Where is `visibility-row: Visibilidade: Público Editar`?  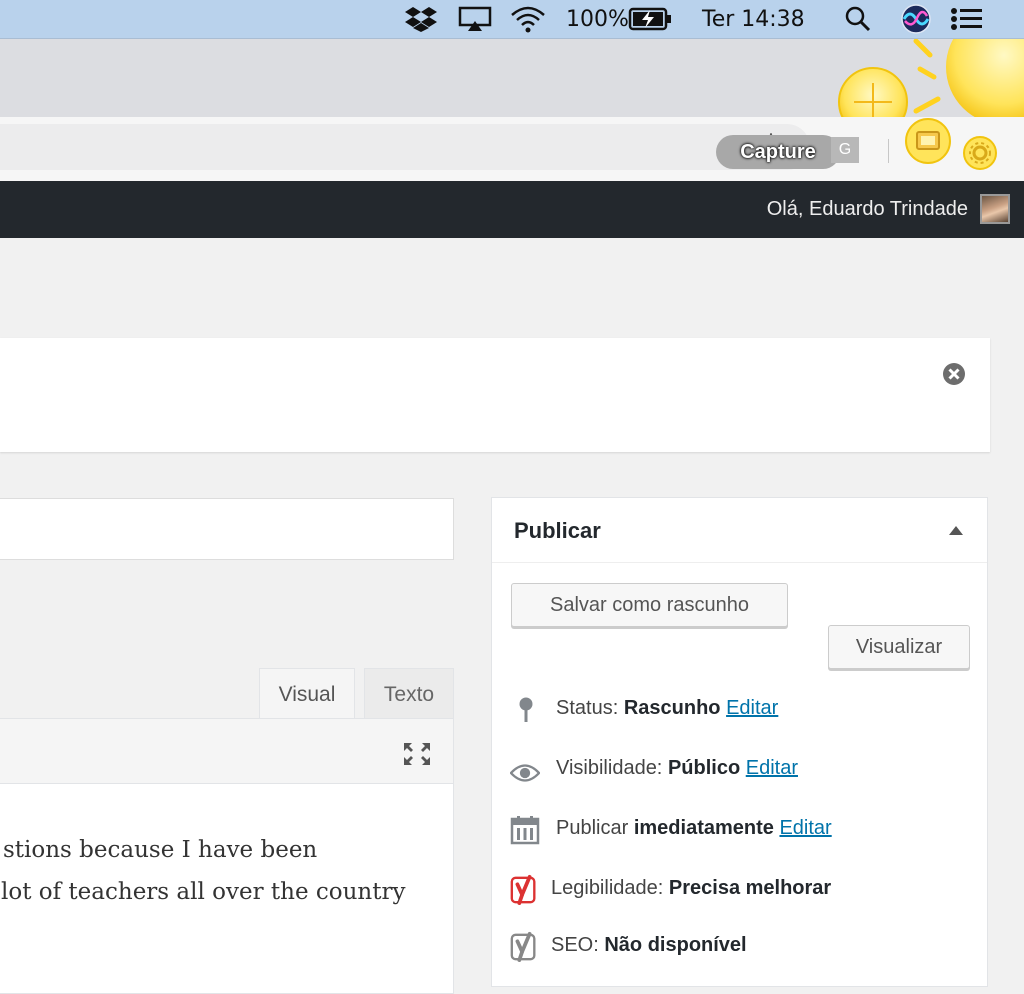 visibility-row: Visibilidade: Público Editar is located at coordinates (739, 773).